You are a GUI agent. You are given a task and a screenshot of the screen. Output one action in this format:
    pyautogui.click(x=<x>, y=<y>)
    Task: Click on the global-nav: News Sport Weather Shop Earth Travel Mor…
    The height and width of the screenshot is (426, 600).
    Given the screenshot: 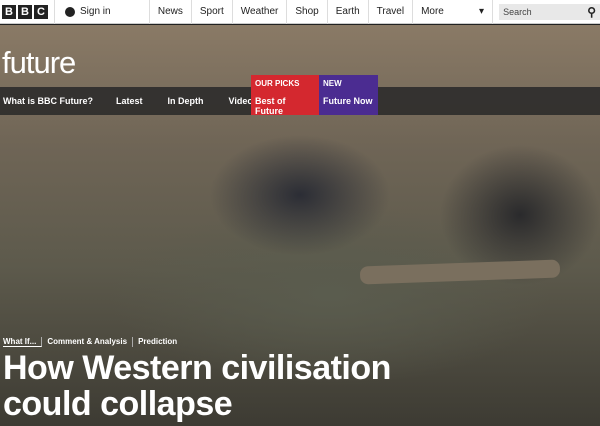 What is the action you would take?
    pyautogui.click(x=322, y=12)
    